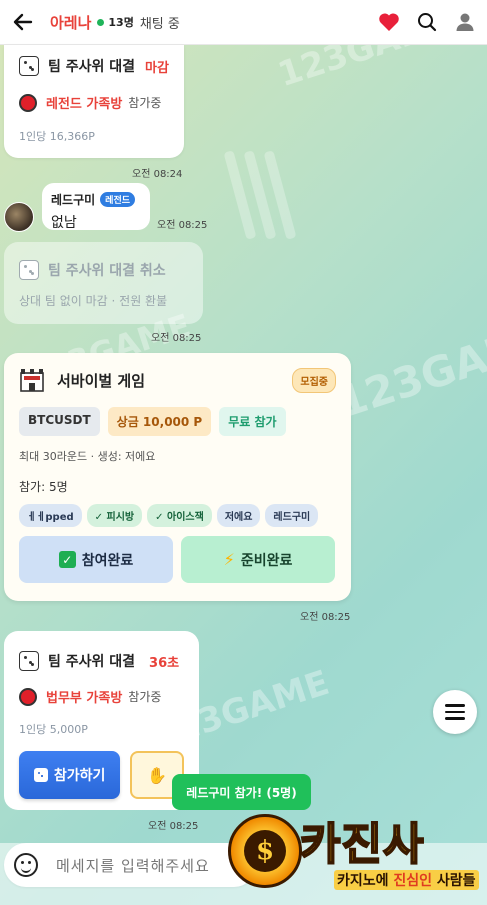 The height and width of the screenshot is (905, 487). I want to click on status-closed: 마감, so click(157, 68).